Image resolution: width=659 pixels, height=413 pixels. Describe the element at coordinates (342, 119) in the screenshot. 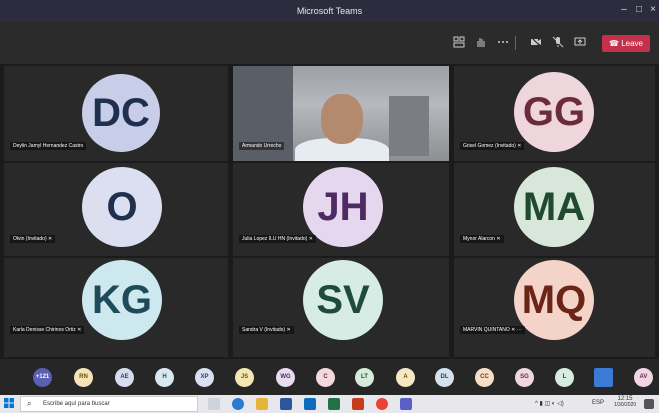

I see `person-figure` at that location.